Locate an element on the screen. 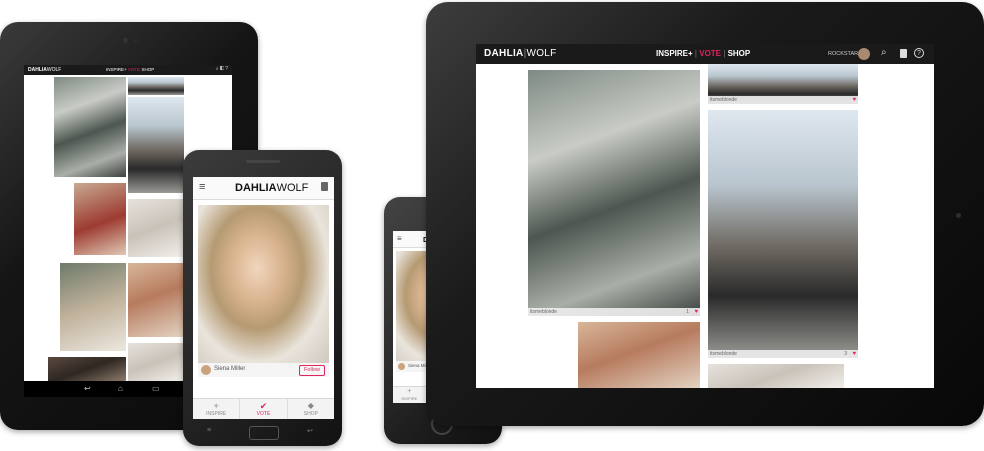 Image resolution: width=984 pixels, height=451 pixels. phone-home-button is located at coordinates (264, 433).